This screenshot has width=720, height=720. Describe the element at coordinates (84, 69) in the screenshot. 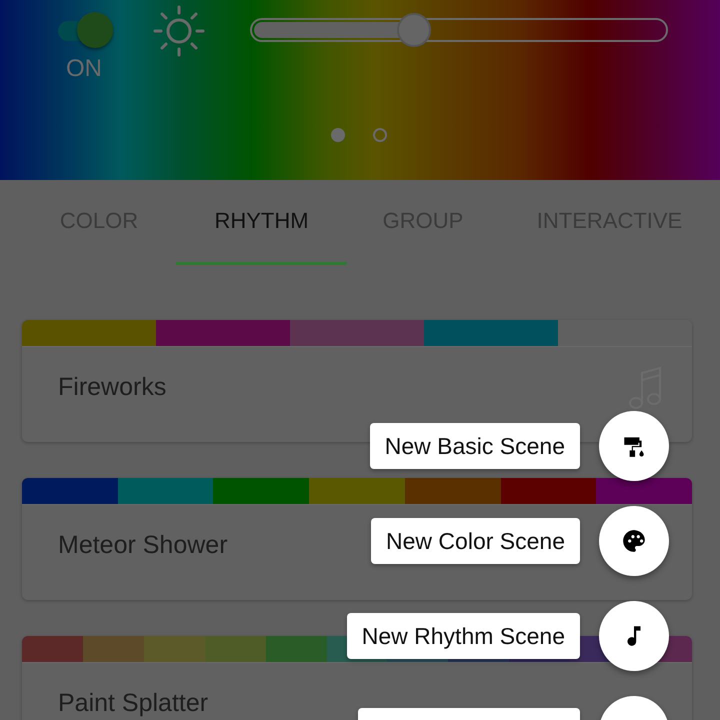

I see `power-label: ON` at that location.